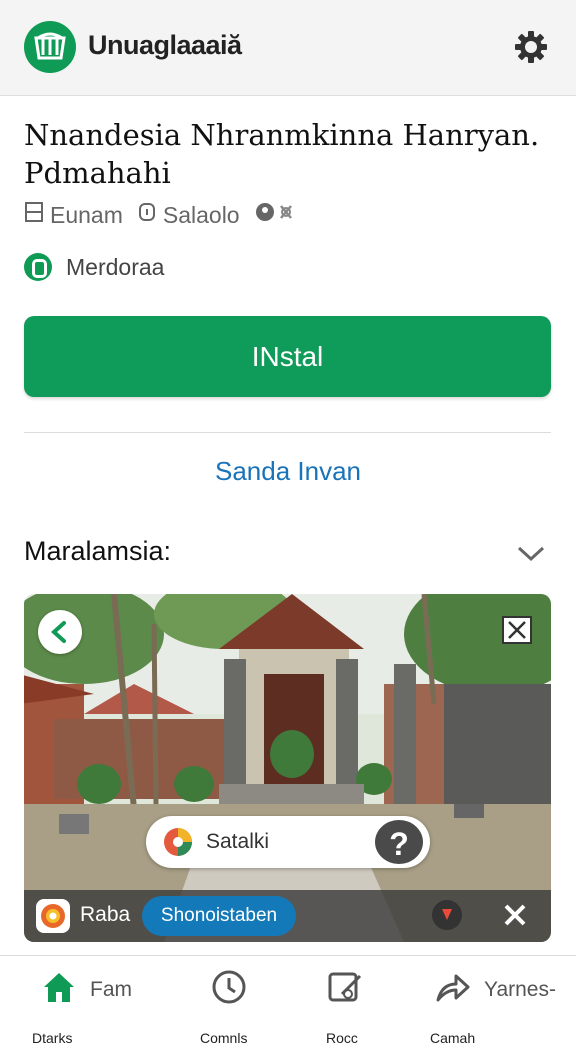 This screenshot has width=576, height=1046. I want to click on meta-rating: Salaolo, so click(201, 214).